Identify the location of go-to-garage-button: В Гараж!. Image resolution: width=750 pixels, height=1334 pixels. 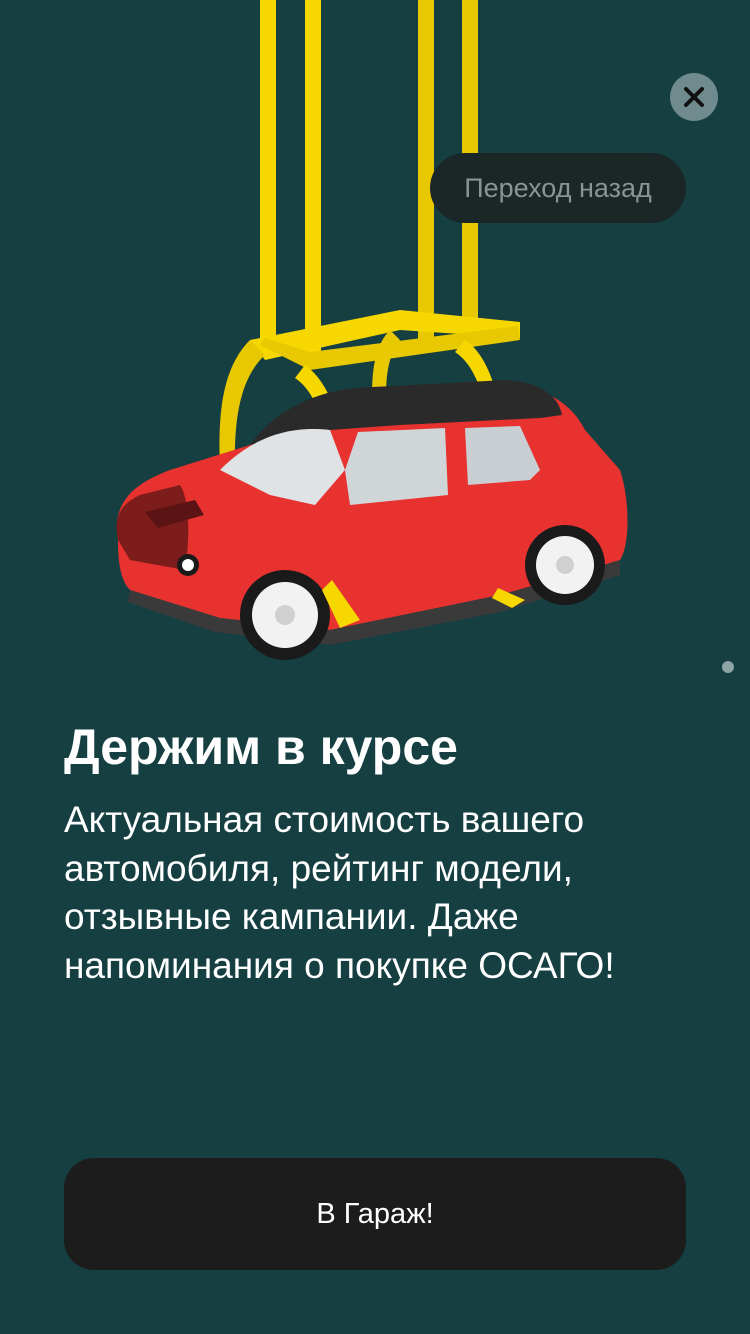
(375, 1214).